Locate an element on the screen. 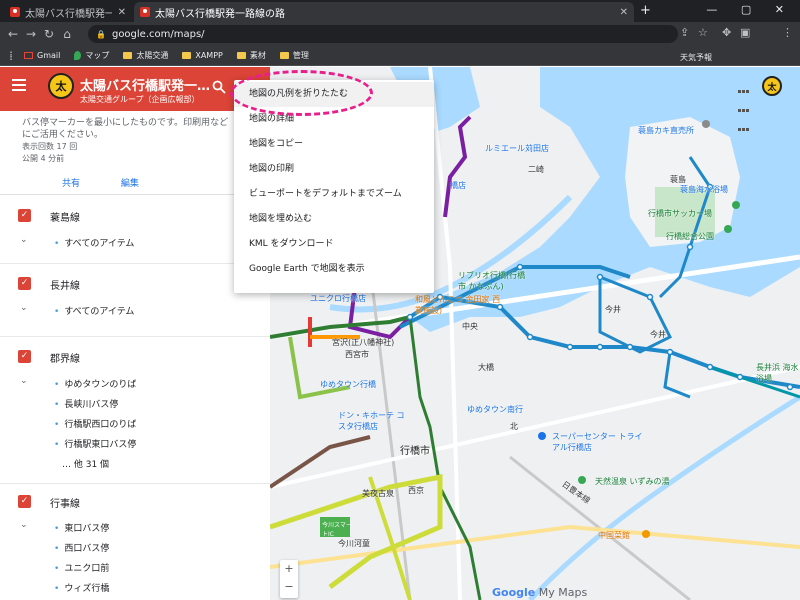  apps-icon: ⁞ is located at coordinates (11, 56).